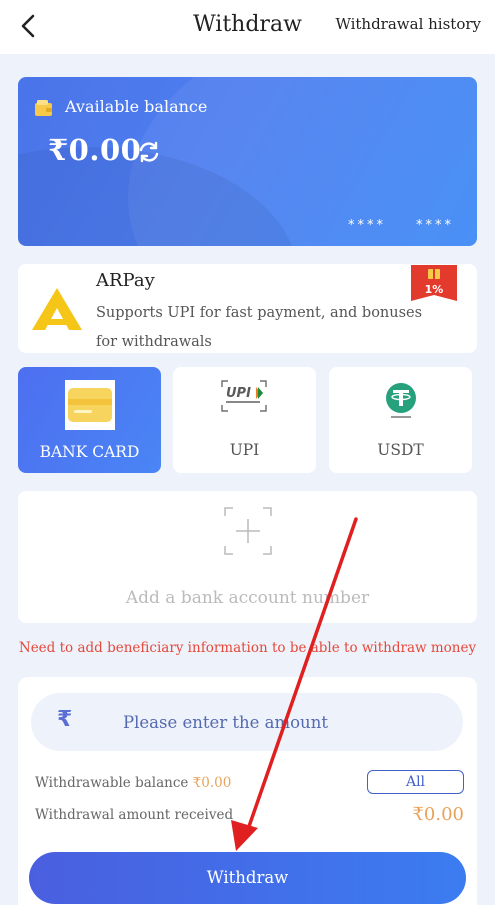 Image resolution: width=495 pixels, height=905 pixels. Describe the element at coordinates (434, 289) in the screenshot. I see `bonus-badge-text: 1%` at that location.